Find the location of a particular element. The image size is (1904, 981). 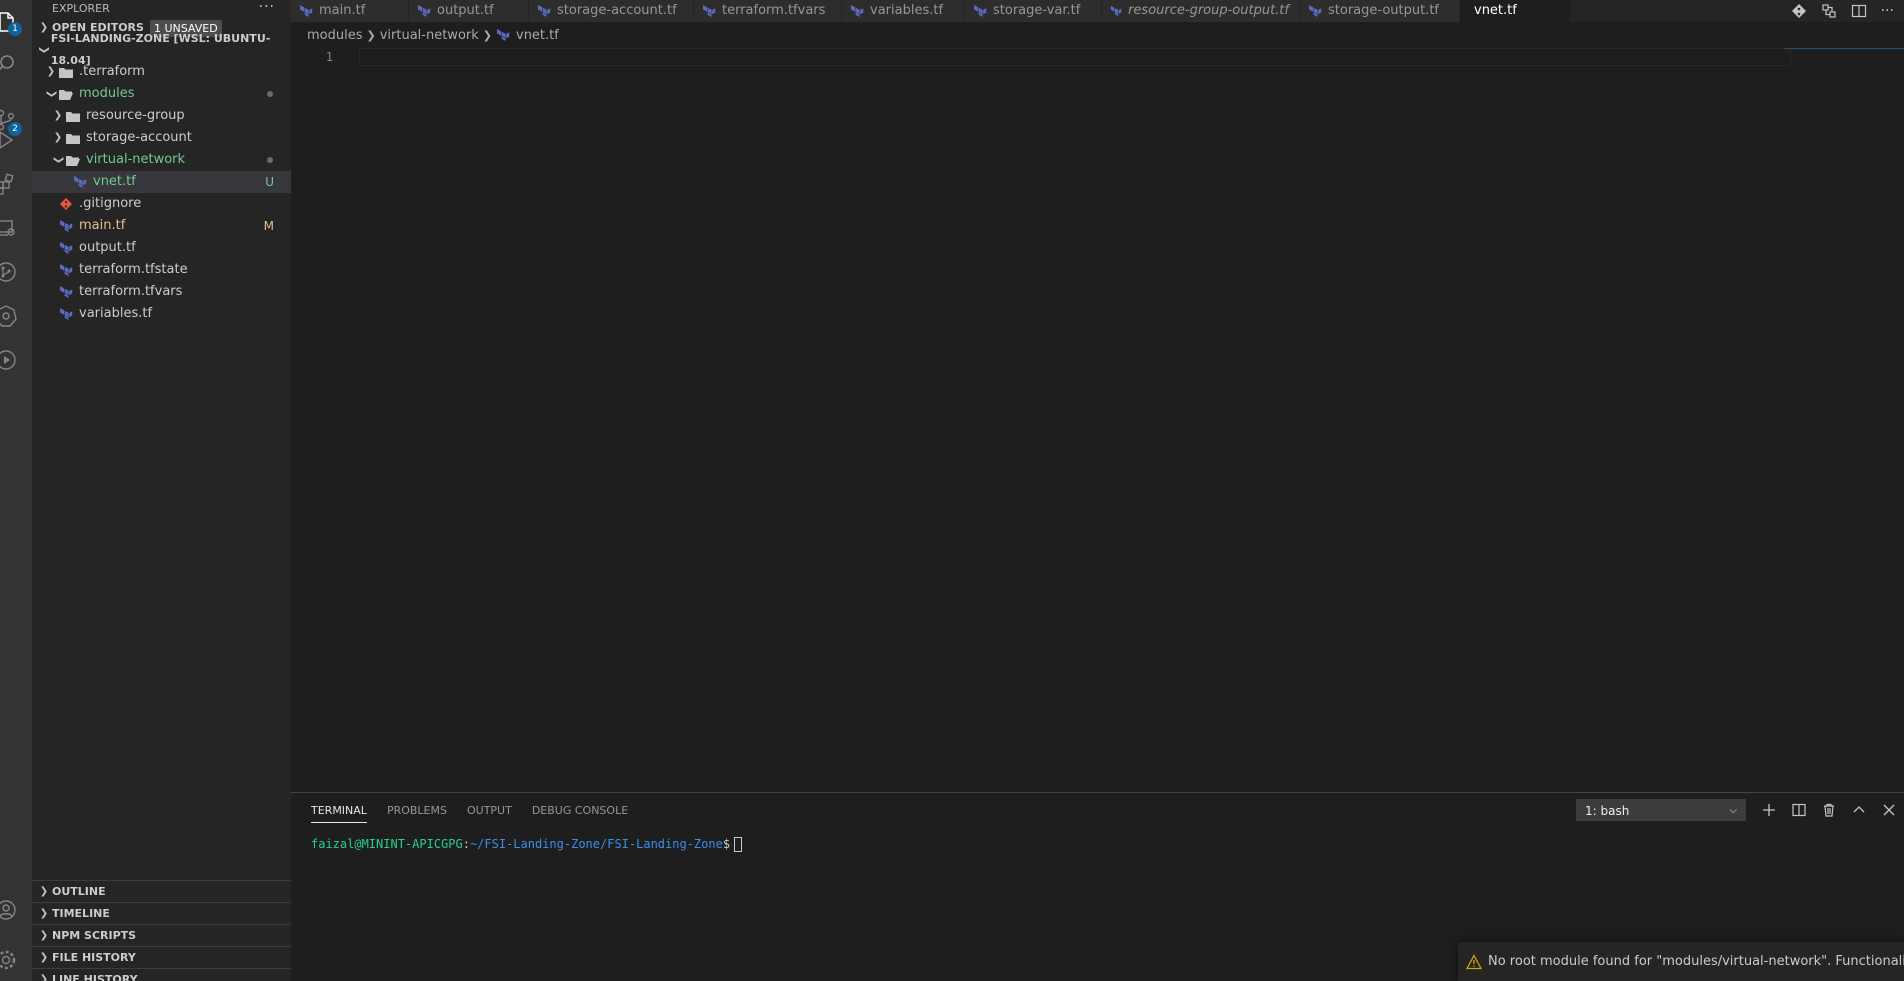

tree-item-label: variables.tf is located at coordinates (116, 313).